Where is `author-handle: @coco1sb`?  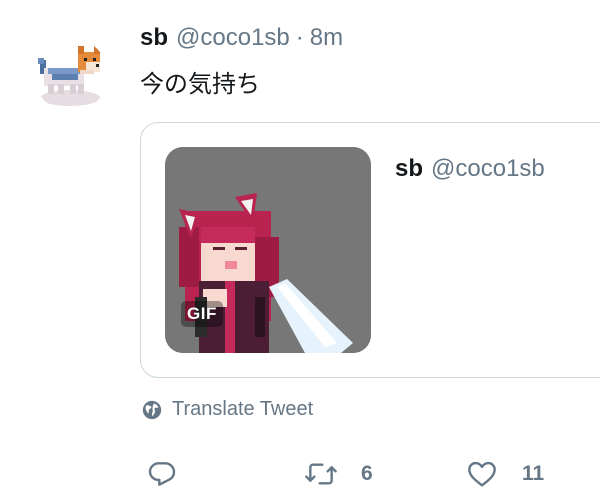
author-handle: @coco1sb is located at coordinates (233, 38).